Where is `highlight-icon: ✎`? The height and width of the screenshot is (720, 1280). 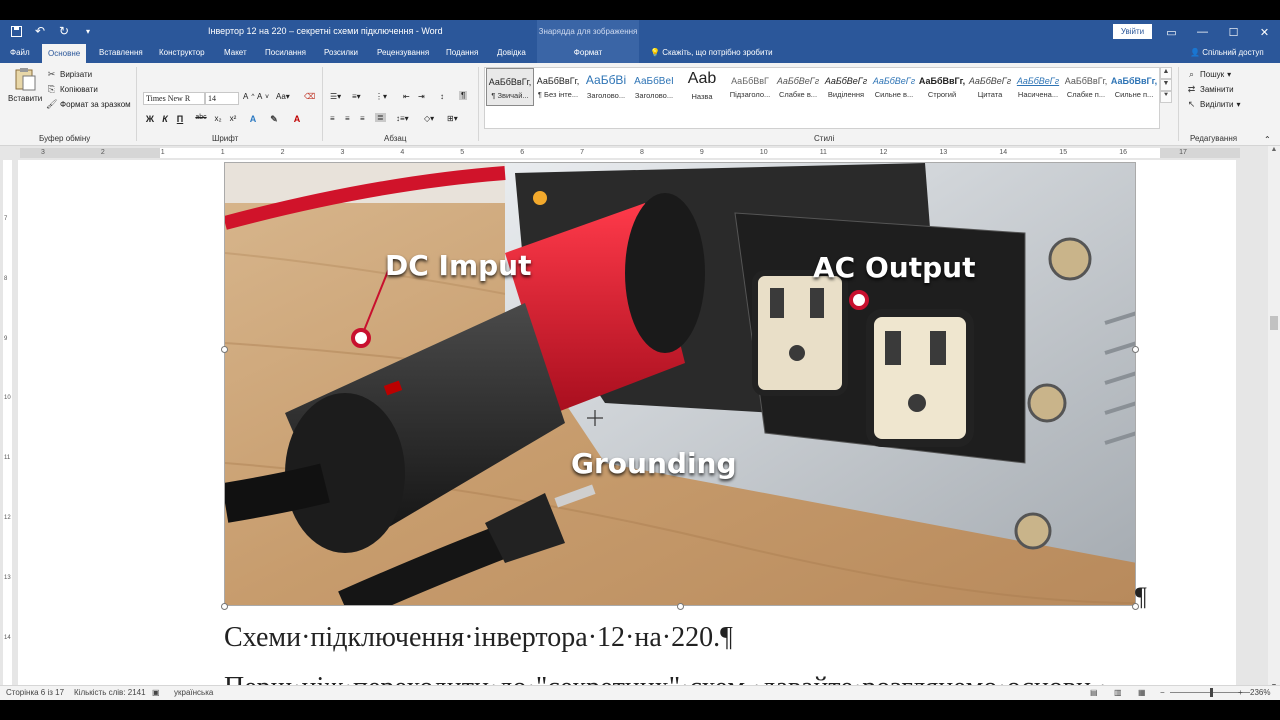 highlight-icon: ✎ is located at coordinates (274, 119).